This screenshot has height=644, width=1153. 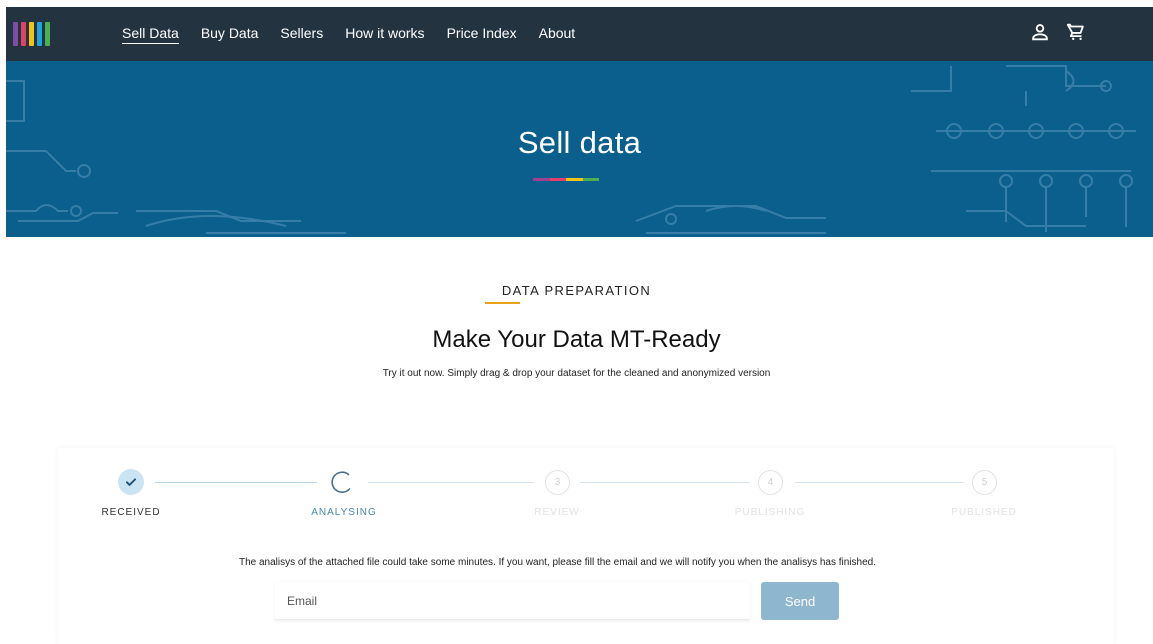 I want to click on step-publishing-number: 4, so click(x=770, y=482).